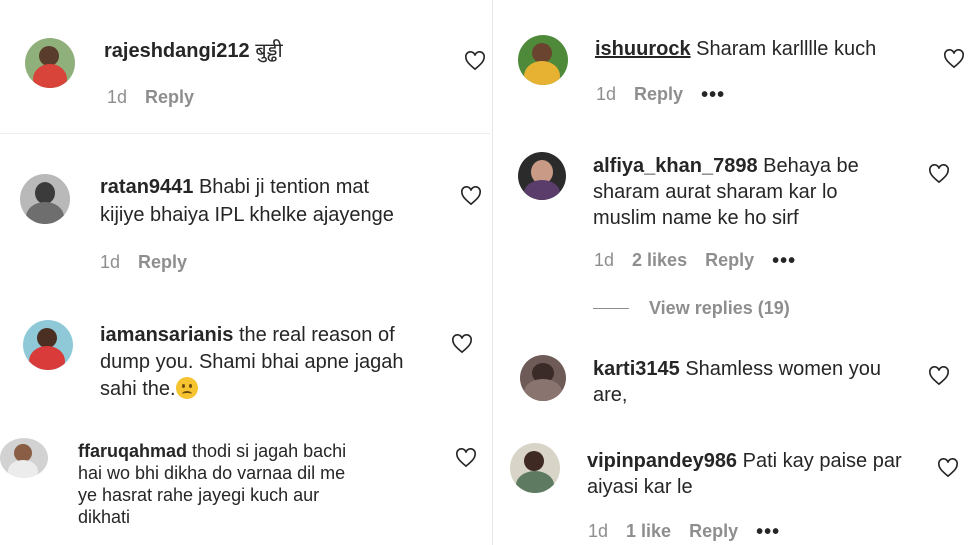 The height and width of the screenshot is (545, 970). I want to click on sad-face-emoji, so click(186, 388).